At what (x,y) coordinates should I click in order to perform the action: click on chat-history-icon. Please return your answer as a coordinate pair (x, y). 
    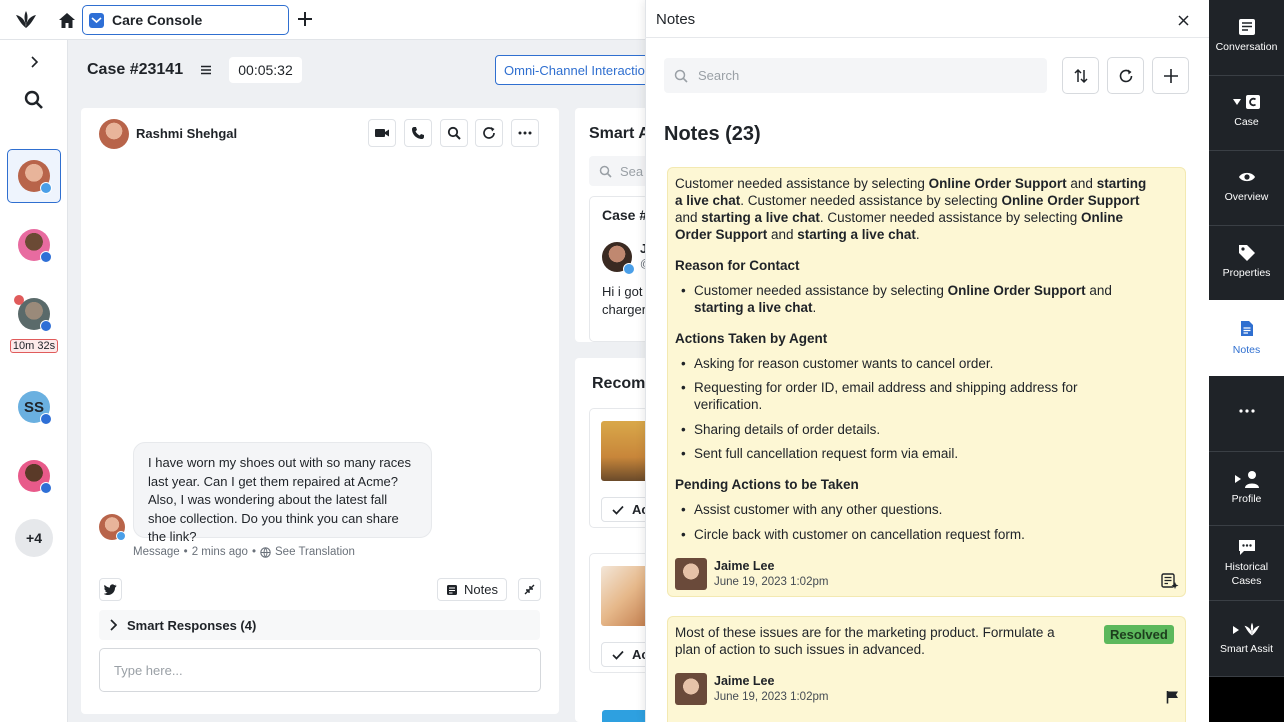
    Looking at the image, I should click on (1247, 547).